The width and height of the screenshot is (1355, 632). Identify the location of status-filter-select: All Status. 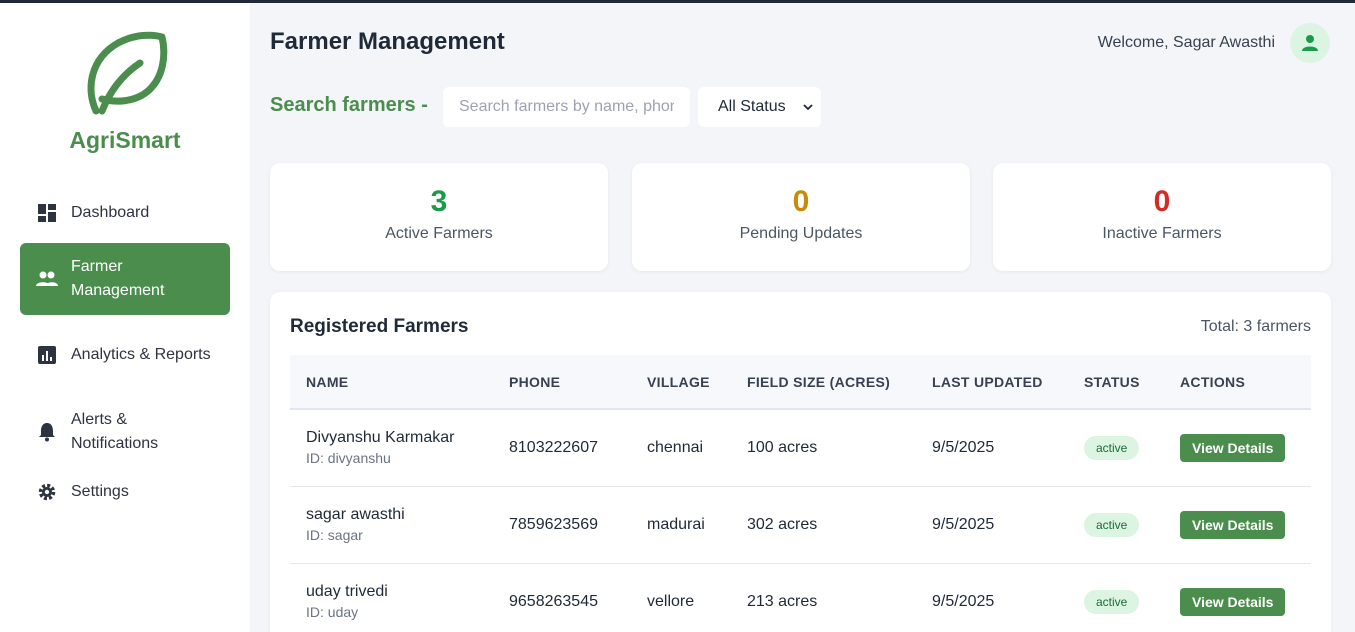
(759, 107).